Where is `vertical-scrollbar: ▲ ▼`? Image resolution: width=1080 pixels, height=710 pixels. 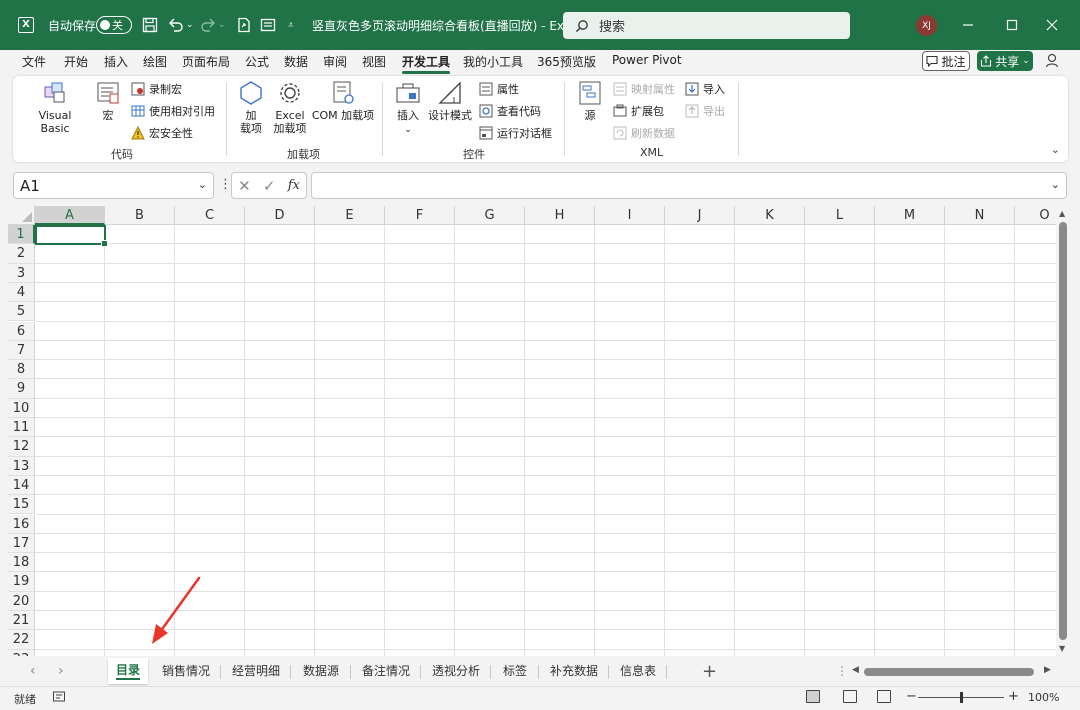
vertical-scrollbar: ▲ ▼ is located at coordinates (1063, 431).